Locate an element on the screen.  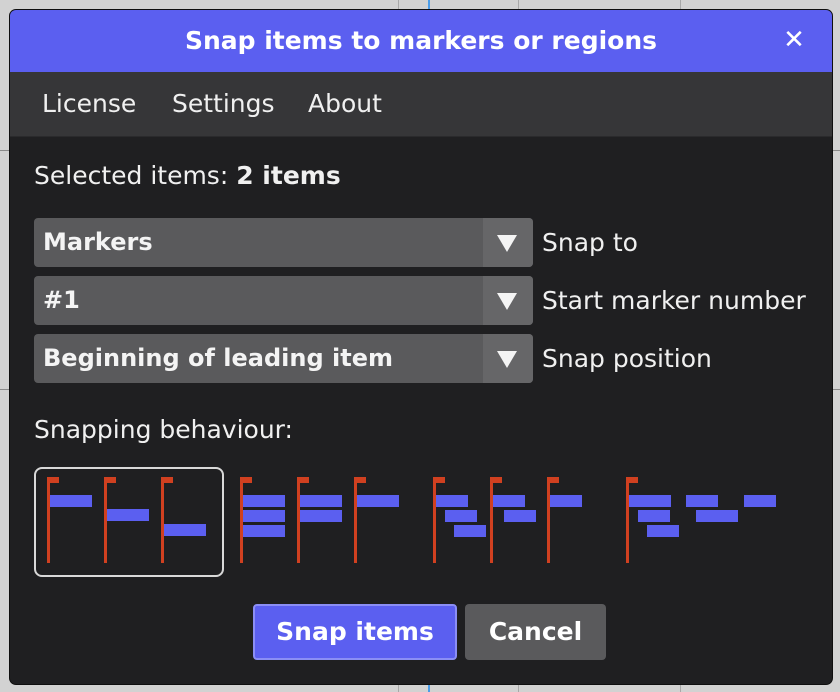
snap-position-dropdown: Beginning of leading item is located at coordinates (283, 358).